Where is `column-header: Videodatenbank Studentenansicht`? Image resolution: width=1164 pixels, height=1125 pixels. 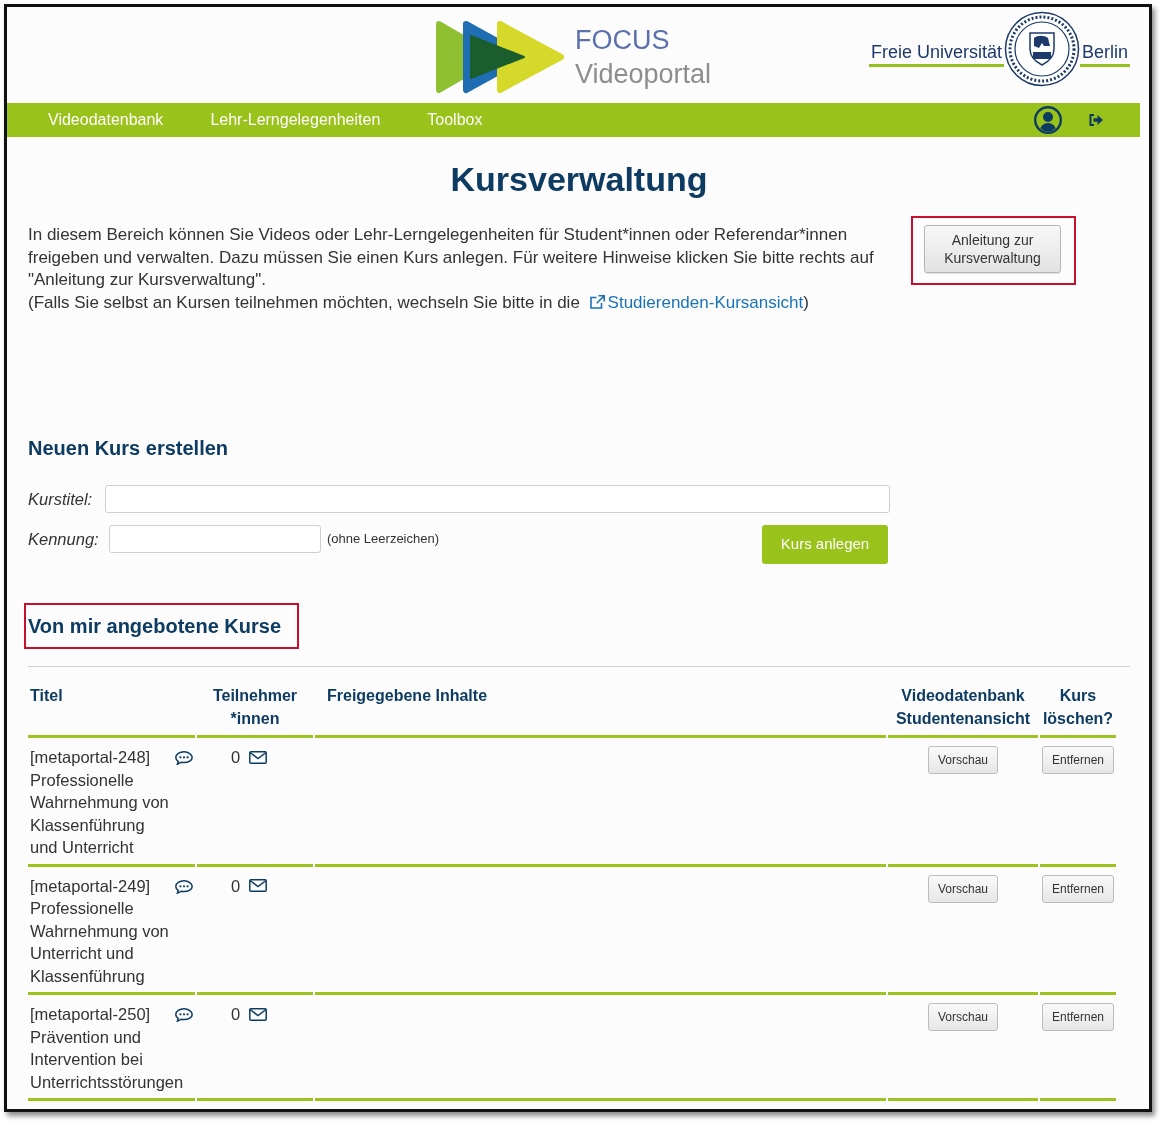 column-header: Videodatenbank Studentenansicht is located at coordinates (963, 707).